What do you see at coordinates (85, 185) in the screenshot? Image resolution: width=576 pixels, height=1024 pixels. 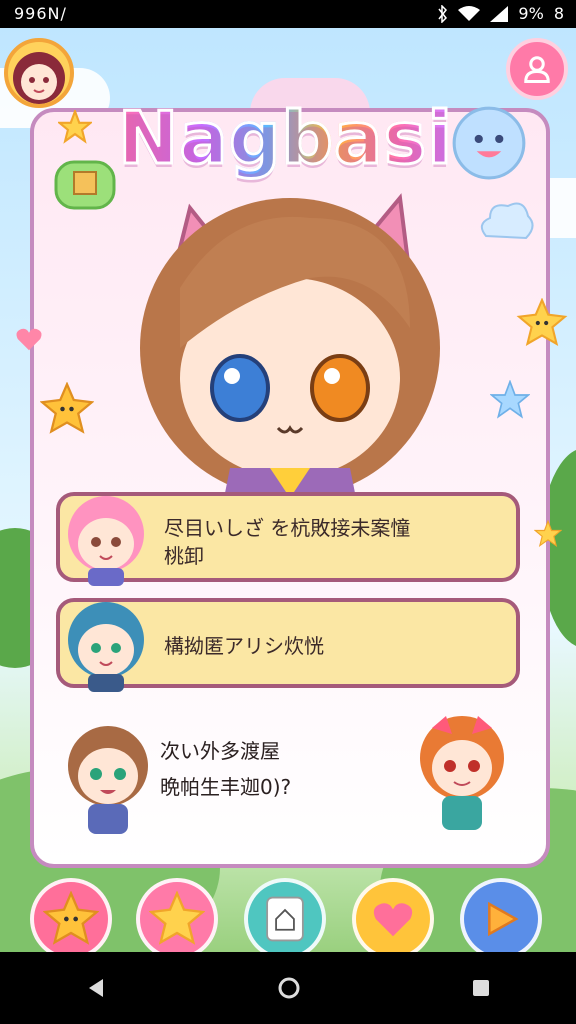 I see `box-sticker-icon` at bounding box center [85, 185].